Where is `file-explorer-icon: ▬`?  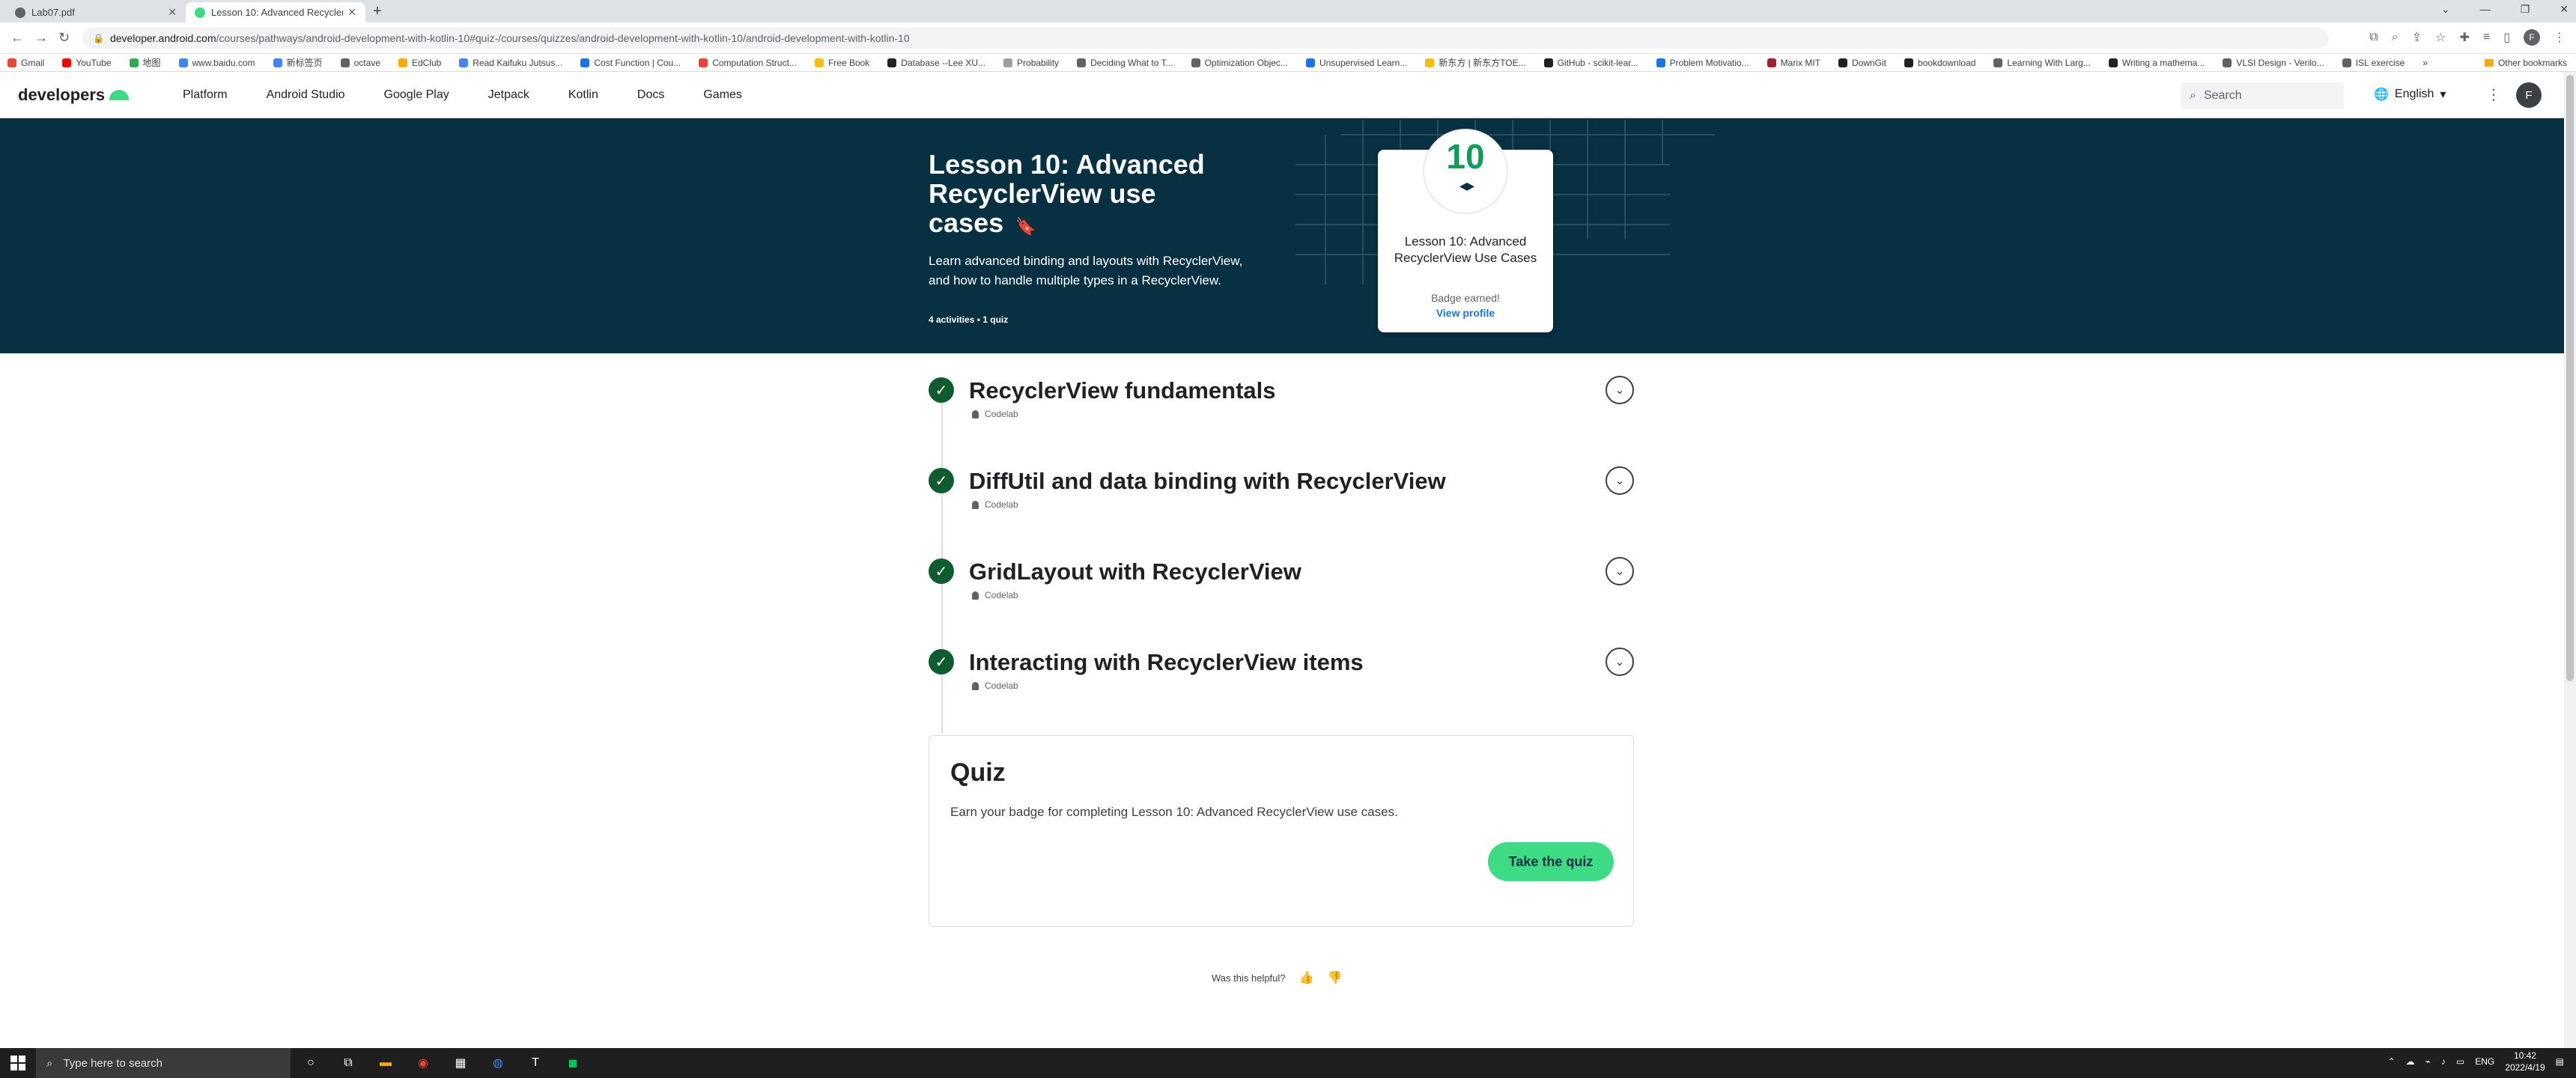
file-explorer-icon: ▬ is located at coordinates (385, 1063).